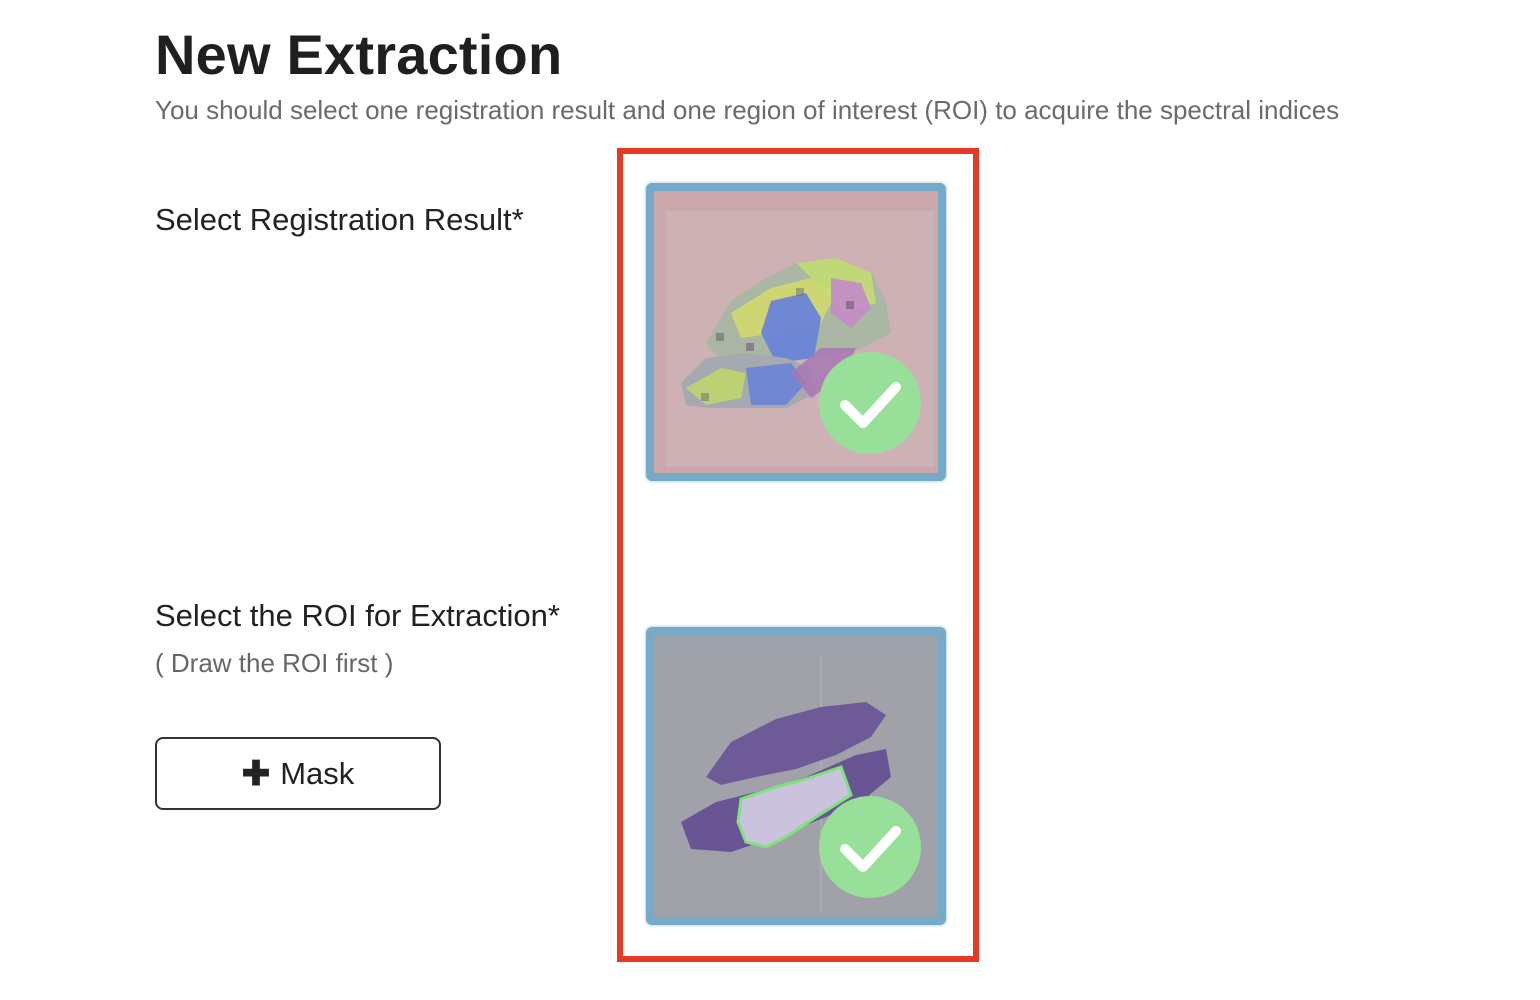 The height and width of the screenshot is (1000, 1540). Describe the element at coordinates (274, 663) in the screenshot. I see `roi-hint: ( Draw the ROI first )` at that location.